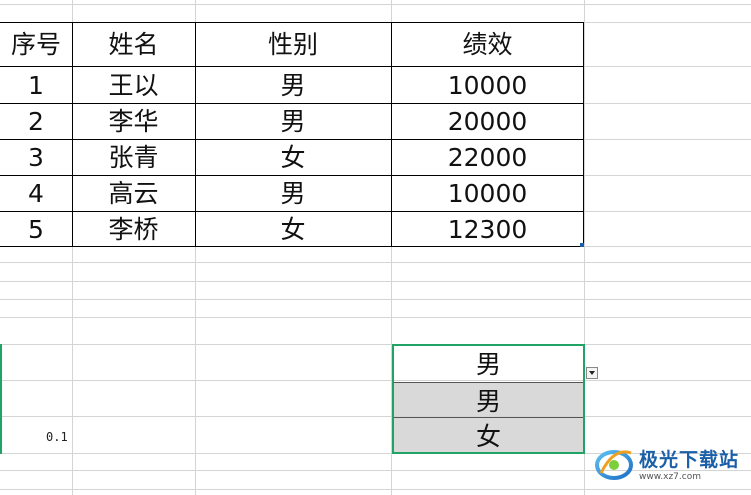  What do you see at coordinates (36, 85) in the screenshot?
I see `table-cell: 1` at bounding box center [36, 85].